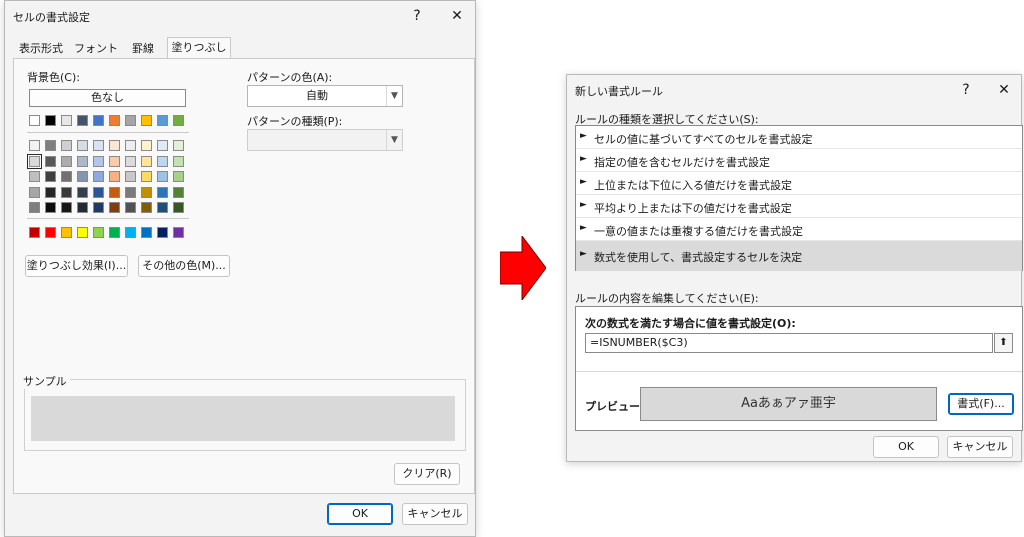 This screenshot has height=537, width=1024. What do you see at coordinates (799, 160) in the screenshot?
I see `rule-type-item: ► 指定の値を含むセルだけを書式設定` at bounding box center [799, 160].